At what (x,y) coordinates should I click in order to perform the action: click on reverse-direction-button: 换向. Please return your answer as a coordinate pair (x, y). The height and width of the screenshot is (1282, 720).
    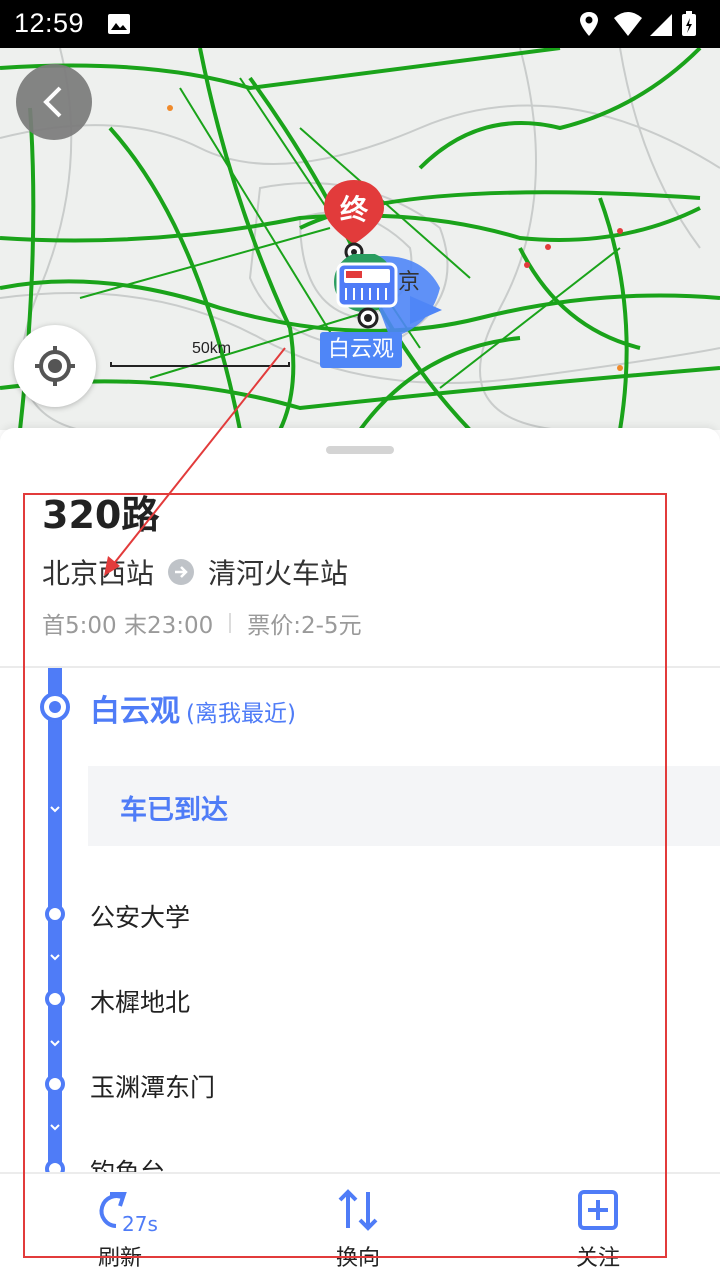
    Looking at the image, I should click on (358, 1228).